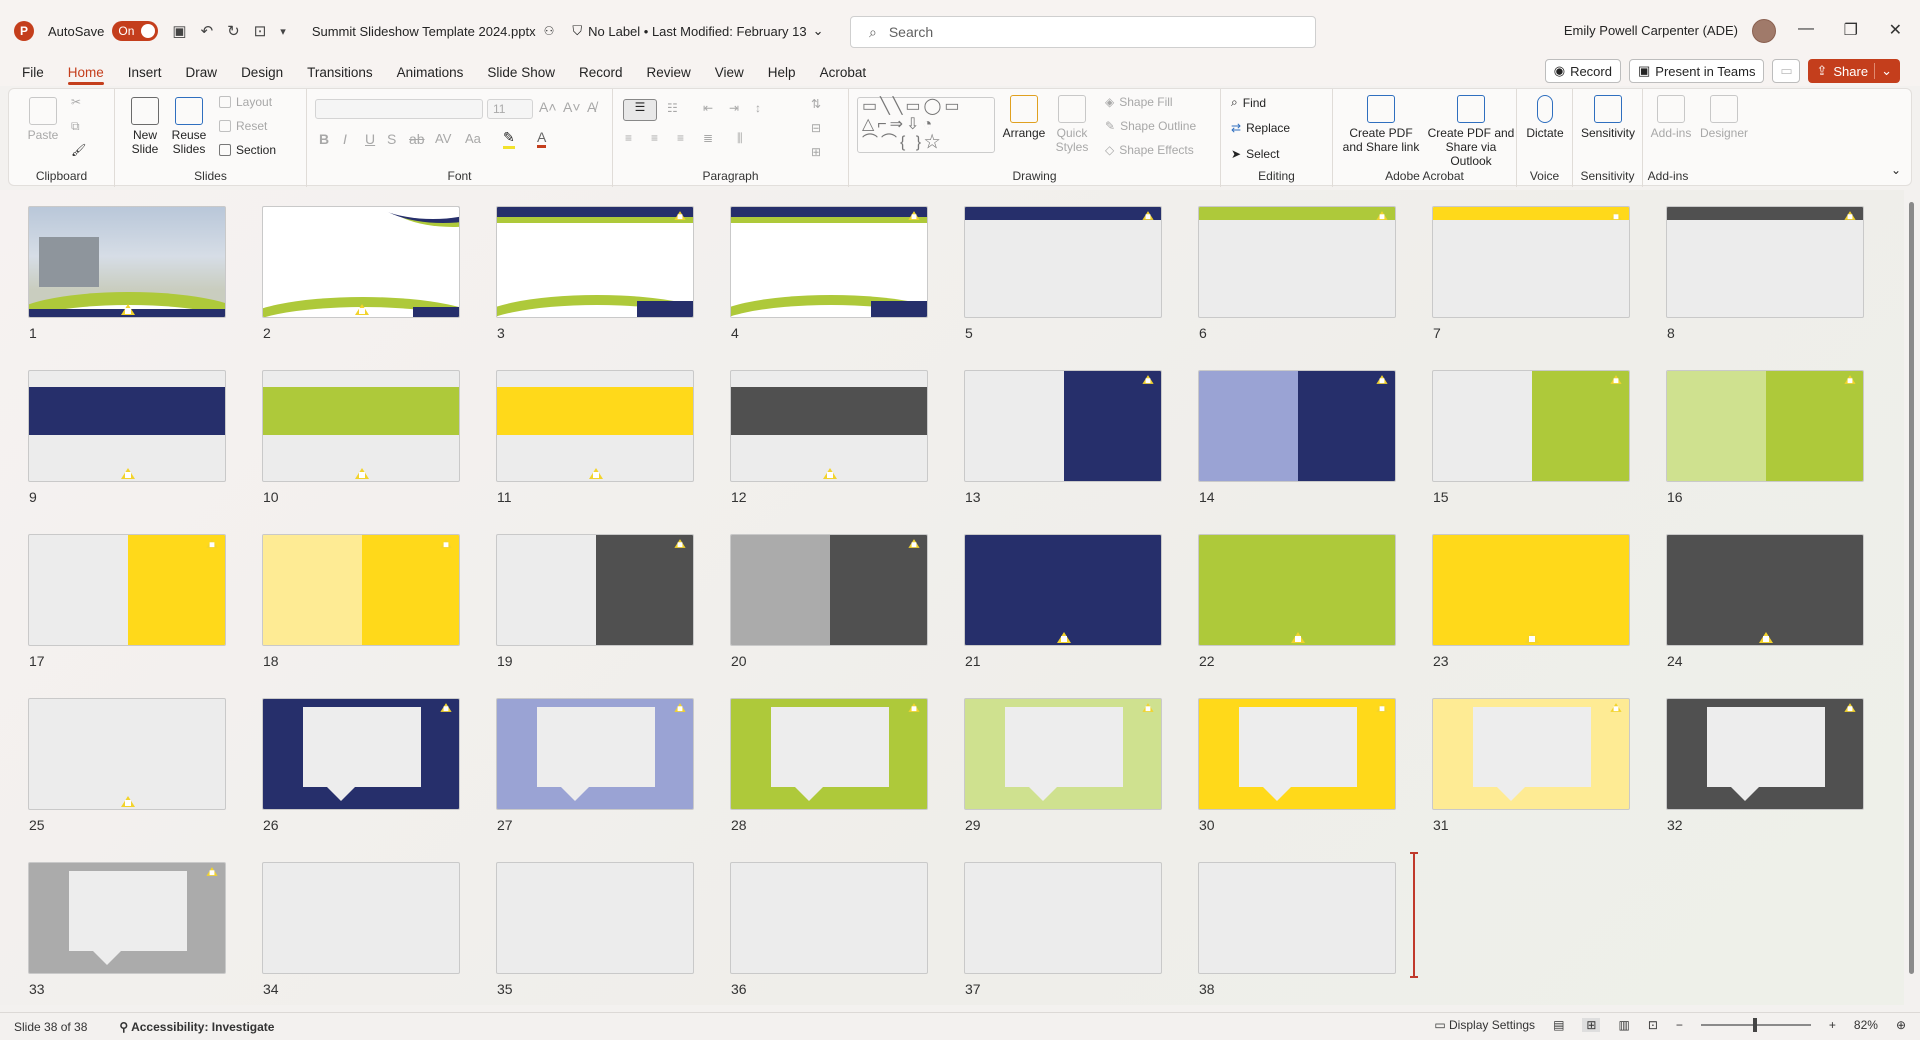 The width and height of the screenshot is (1920, 1040). Describe the element at coordinates (43, 119) in the screenshot. I see `paste-button: Paste` at that location.